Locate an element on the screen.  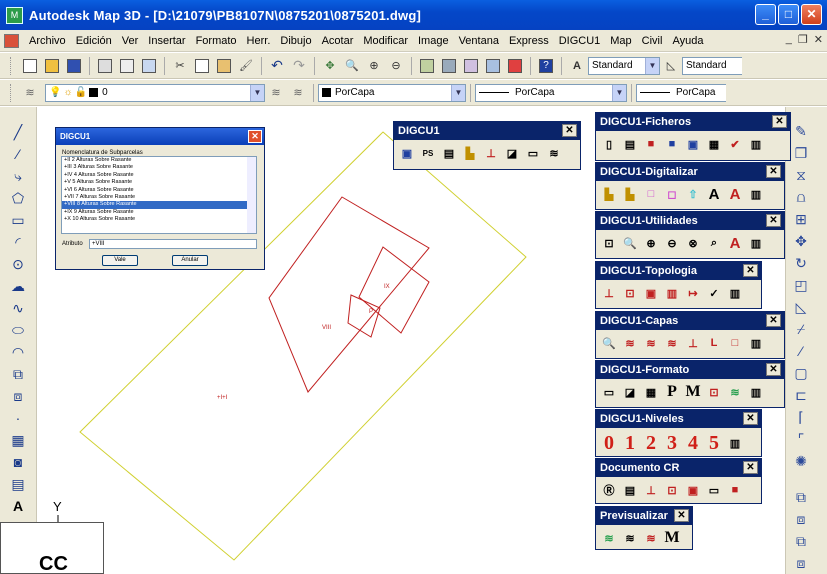
bring-front-icon: ⧈ is located at coordinates (801, 519).